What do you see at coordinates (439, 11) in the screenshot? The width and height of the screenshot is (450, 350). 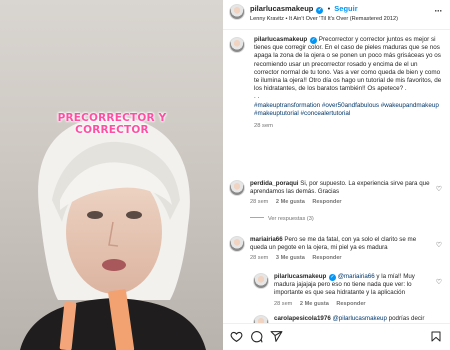 I see `more-options-icon: ···` at bounding box center [439, 11].